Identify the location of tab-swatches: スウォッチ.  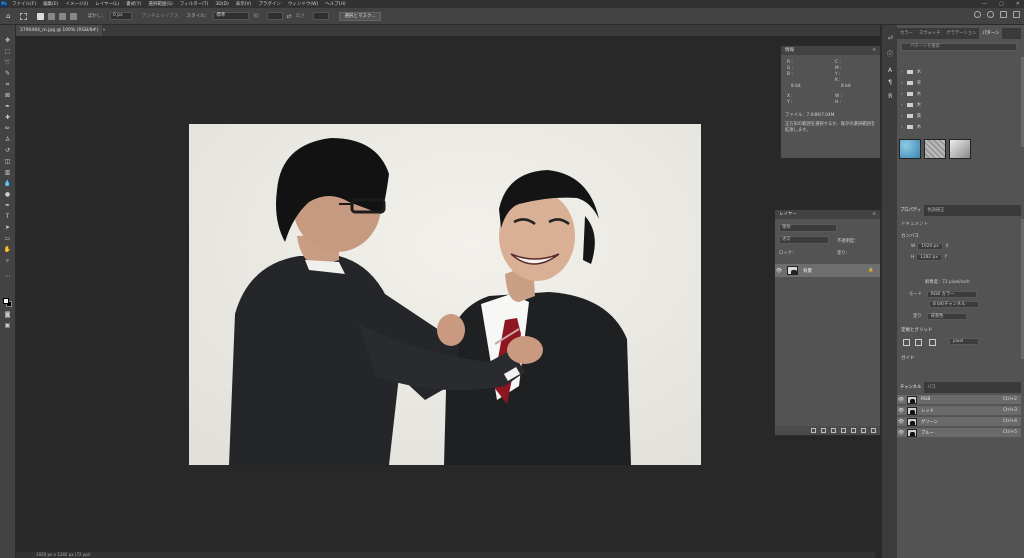
(929, 33).